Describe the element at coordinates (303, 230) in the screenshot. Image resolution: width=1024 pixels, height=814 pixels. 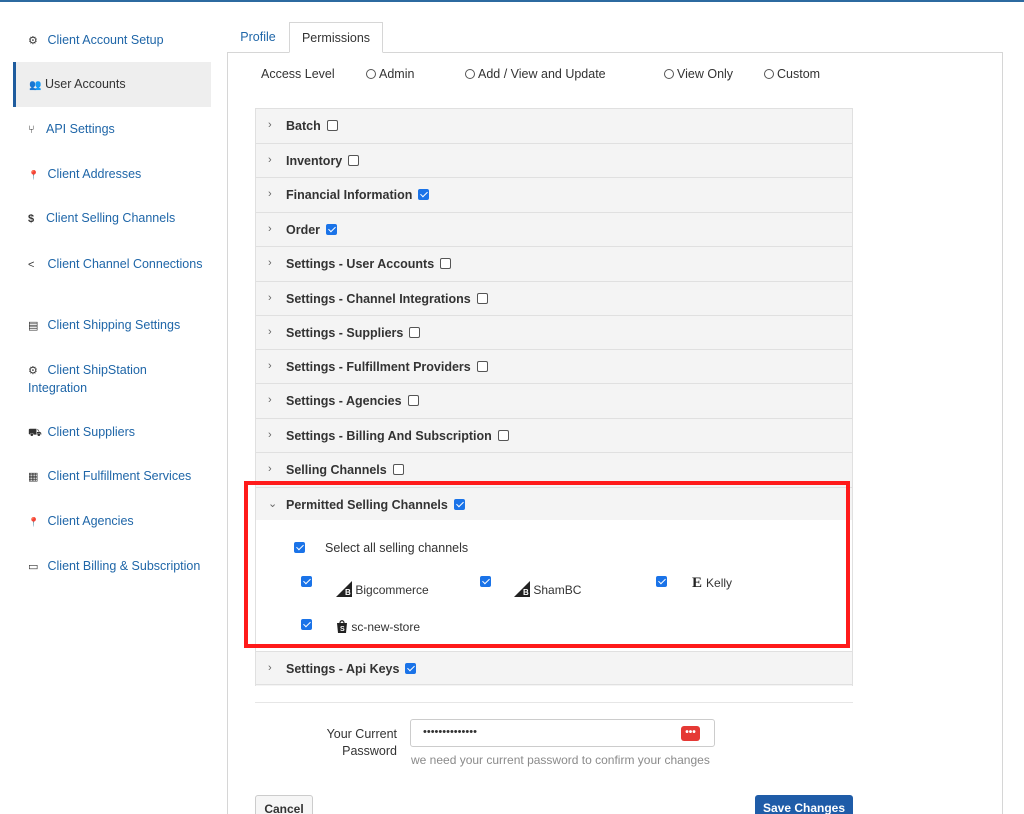
I see `permission-label: Order` at that location.